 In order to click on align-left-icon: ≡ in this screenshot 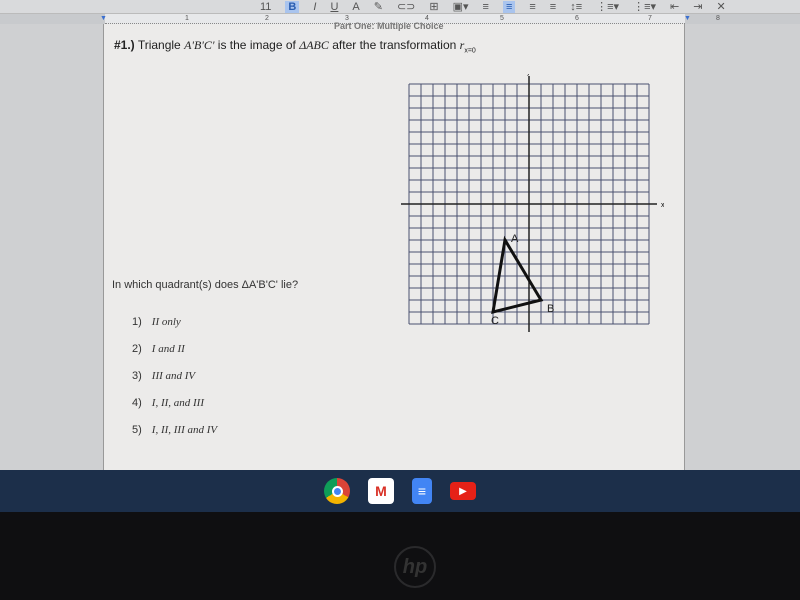, I will do `click(486, 7)`.